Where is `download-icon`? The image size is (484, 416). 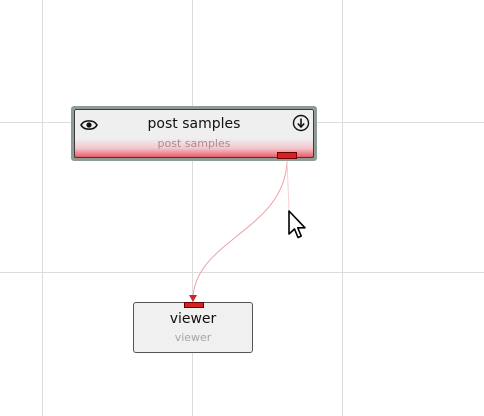 download-icon is located at coordinates (301, 123).